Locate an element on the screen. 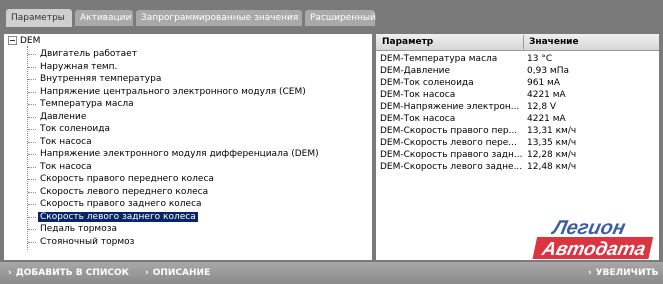  zoom-label: УВЕЛИЧИТЬ is located at coordinates (627, 273).